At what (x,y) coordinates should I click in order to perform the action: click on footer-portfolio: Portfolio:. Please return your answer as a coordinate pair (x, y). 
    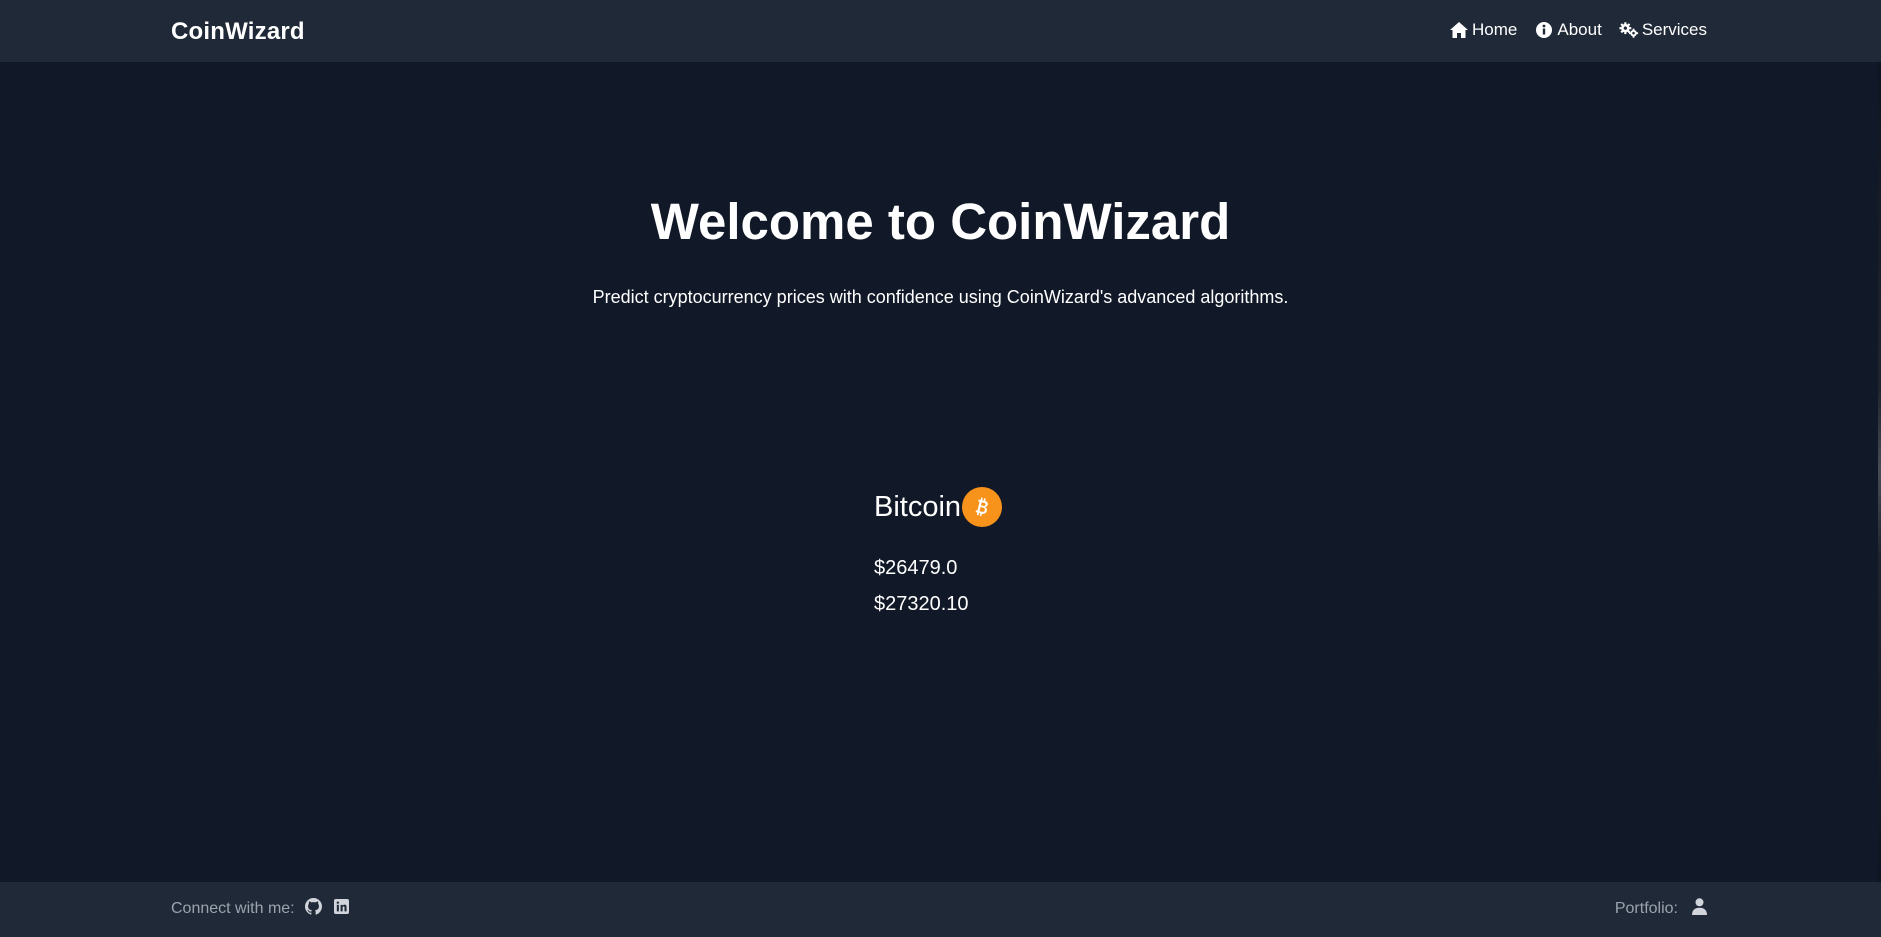
    Looking at the image, I should click on (1661, 909).